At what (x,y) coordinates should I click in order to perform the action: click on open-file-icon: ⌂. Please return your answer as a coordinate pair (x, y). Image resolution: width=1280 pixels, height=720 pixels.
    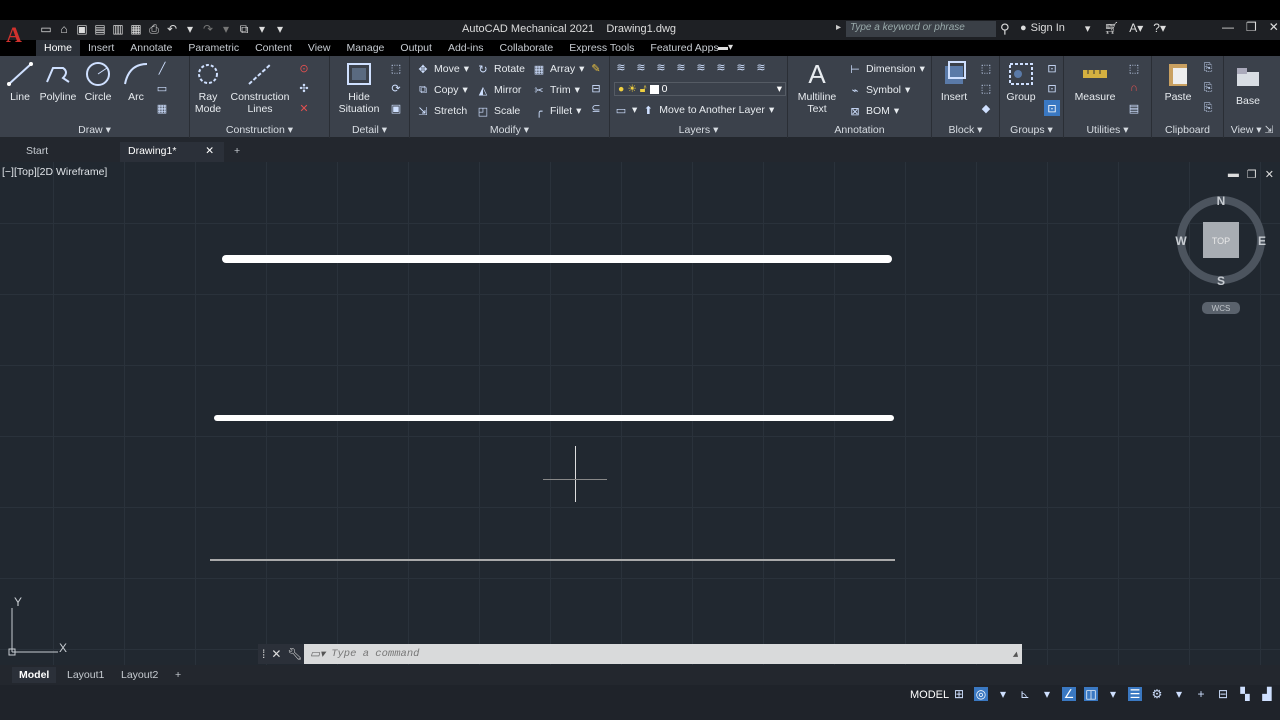
    Looking at the image, I should click on (64, 29).